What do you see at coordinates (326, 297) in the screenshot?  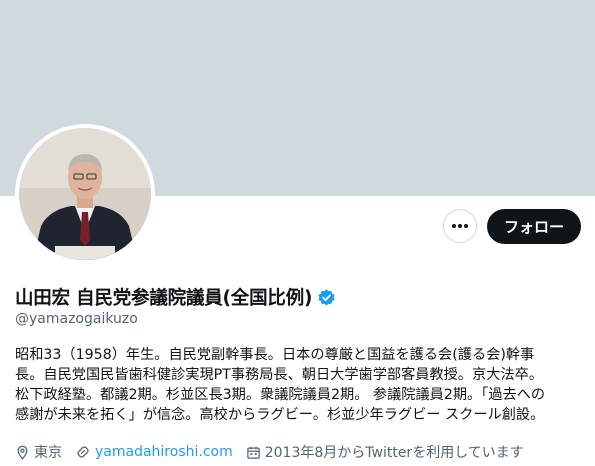 I see `verified-badge-icon` at bounding box center [326, 297].